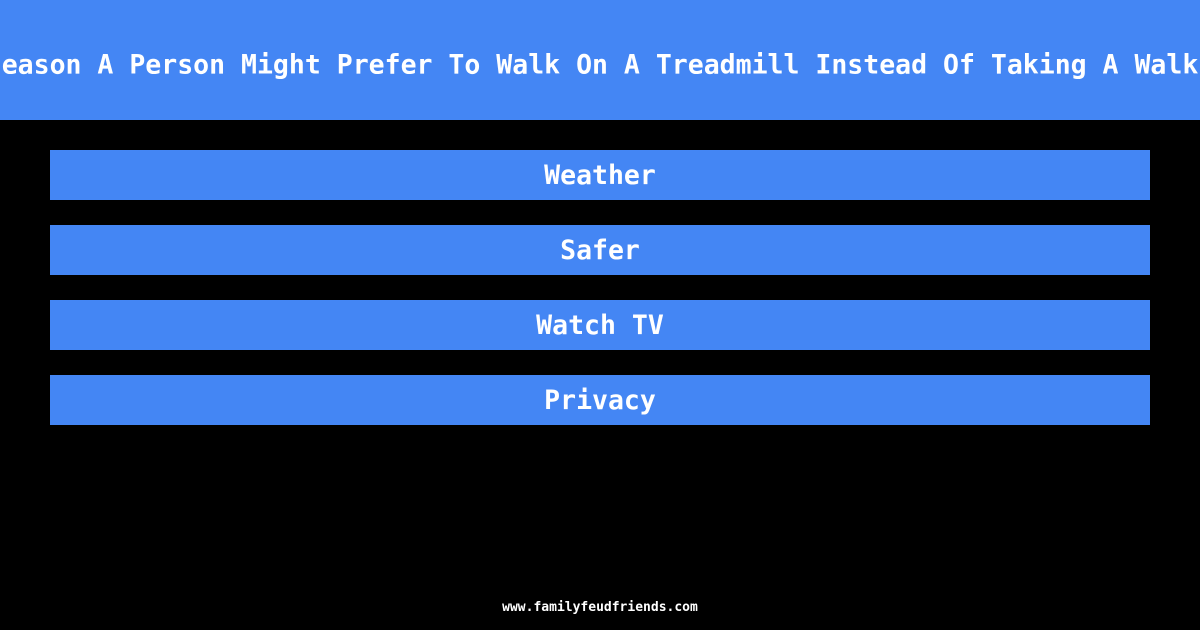  Describe the element at coordinates (600, 400) in the screenshot. I see `answer-bar: Privacy` at that location.